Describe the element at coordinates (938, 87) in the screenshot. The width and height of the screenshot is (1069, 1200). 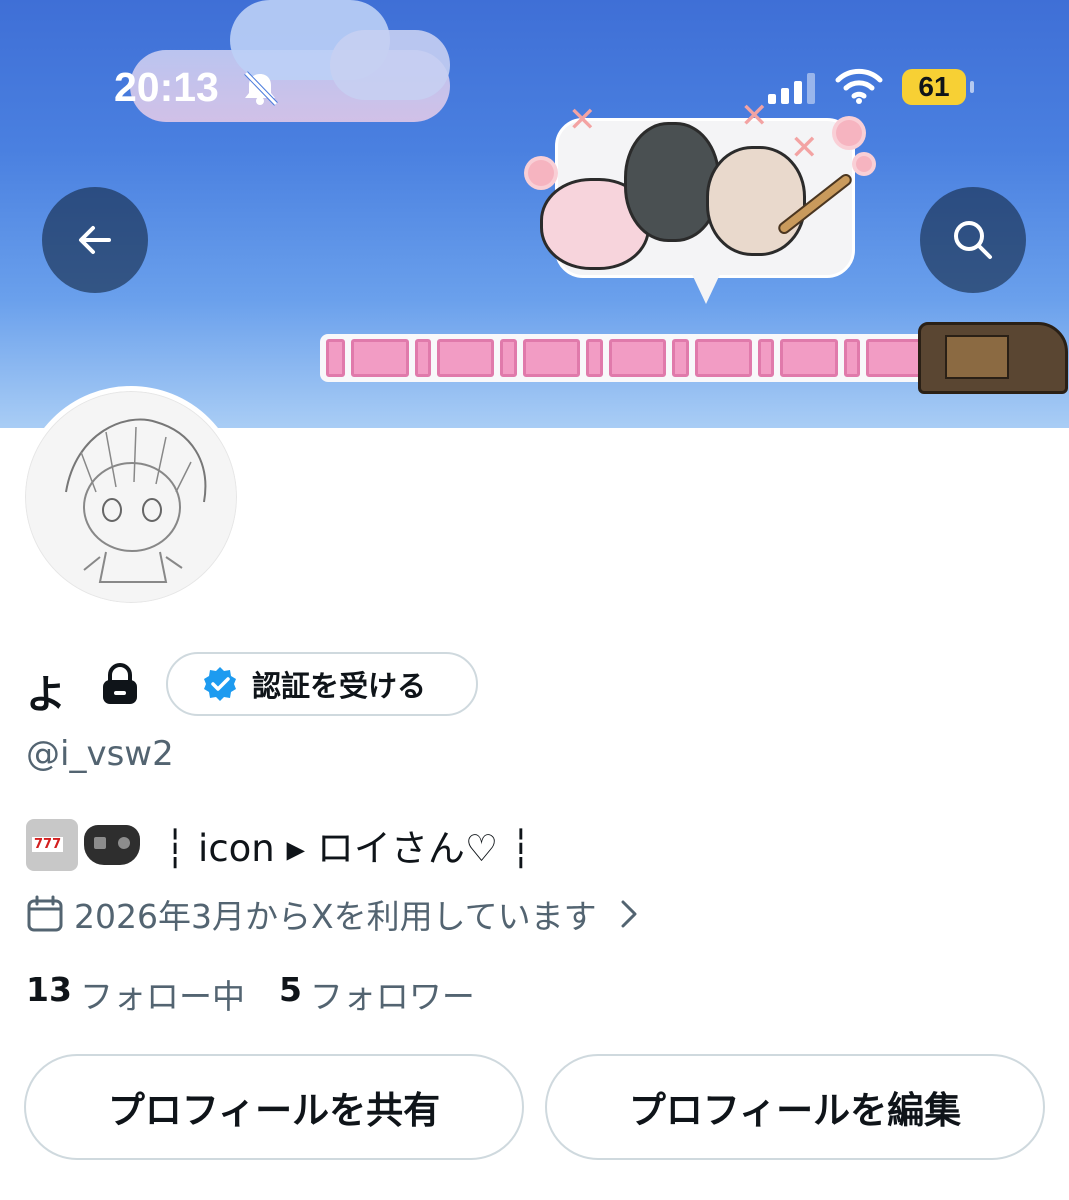
I see `battery-indicator: 61` at that location.